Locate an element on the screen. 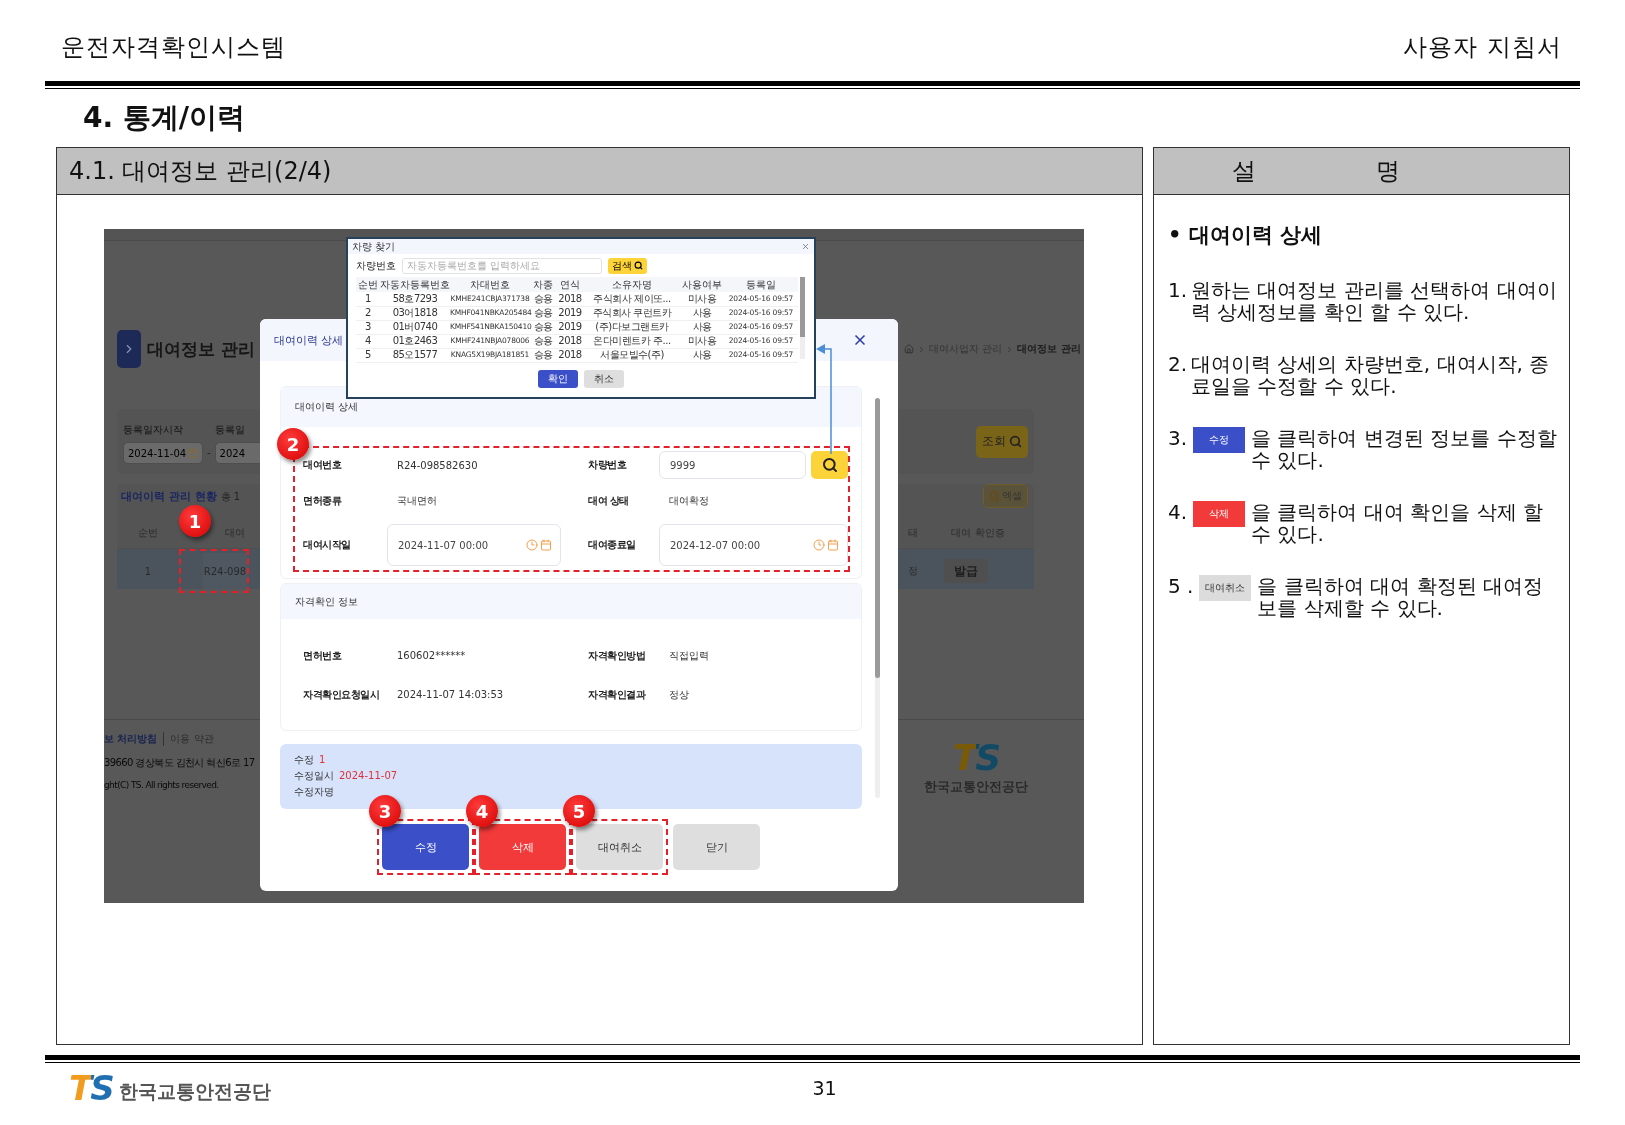 The width and height of the screenshot is (1625, 1125). field-label: 대여번호 is located at coordinates (323, 465).